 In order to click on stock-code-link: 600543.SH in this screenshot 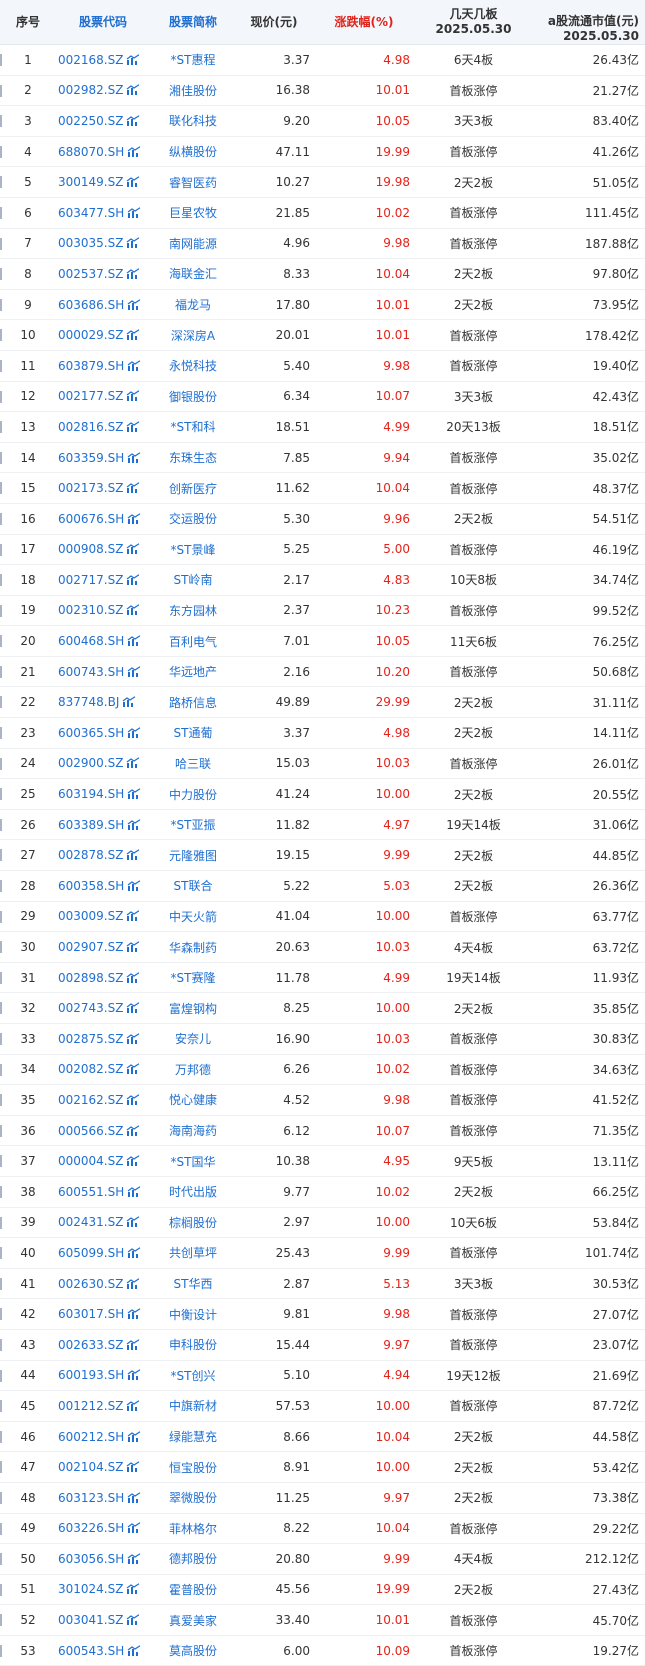, I will do `click(102, 1651)`.